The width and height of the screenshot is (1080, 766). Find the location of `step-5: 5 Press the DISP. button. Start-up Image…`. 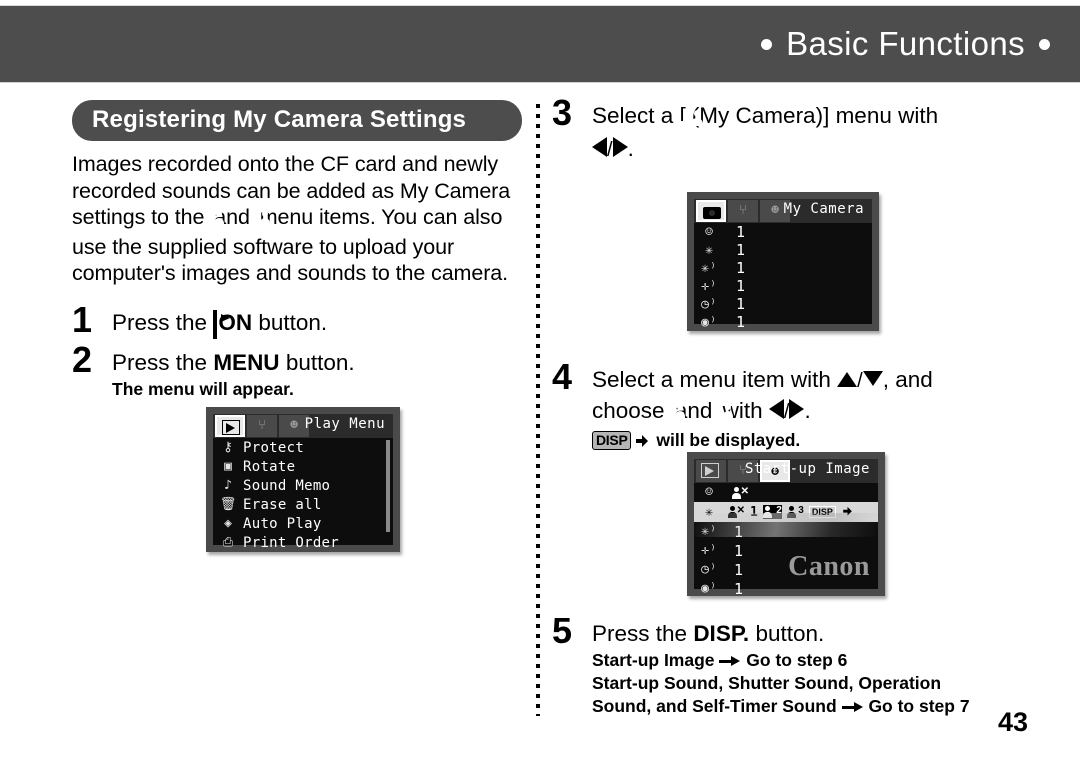

step-5: 5 Press the DISP. button. Start-up Image… is located at coordinates (791, 663).